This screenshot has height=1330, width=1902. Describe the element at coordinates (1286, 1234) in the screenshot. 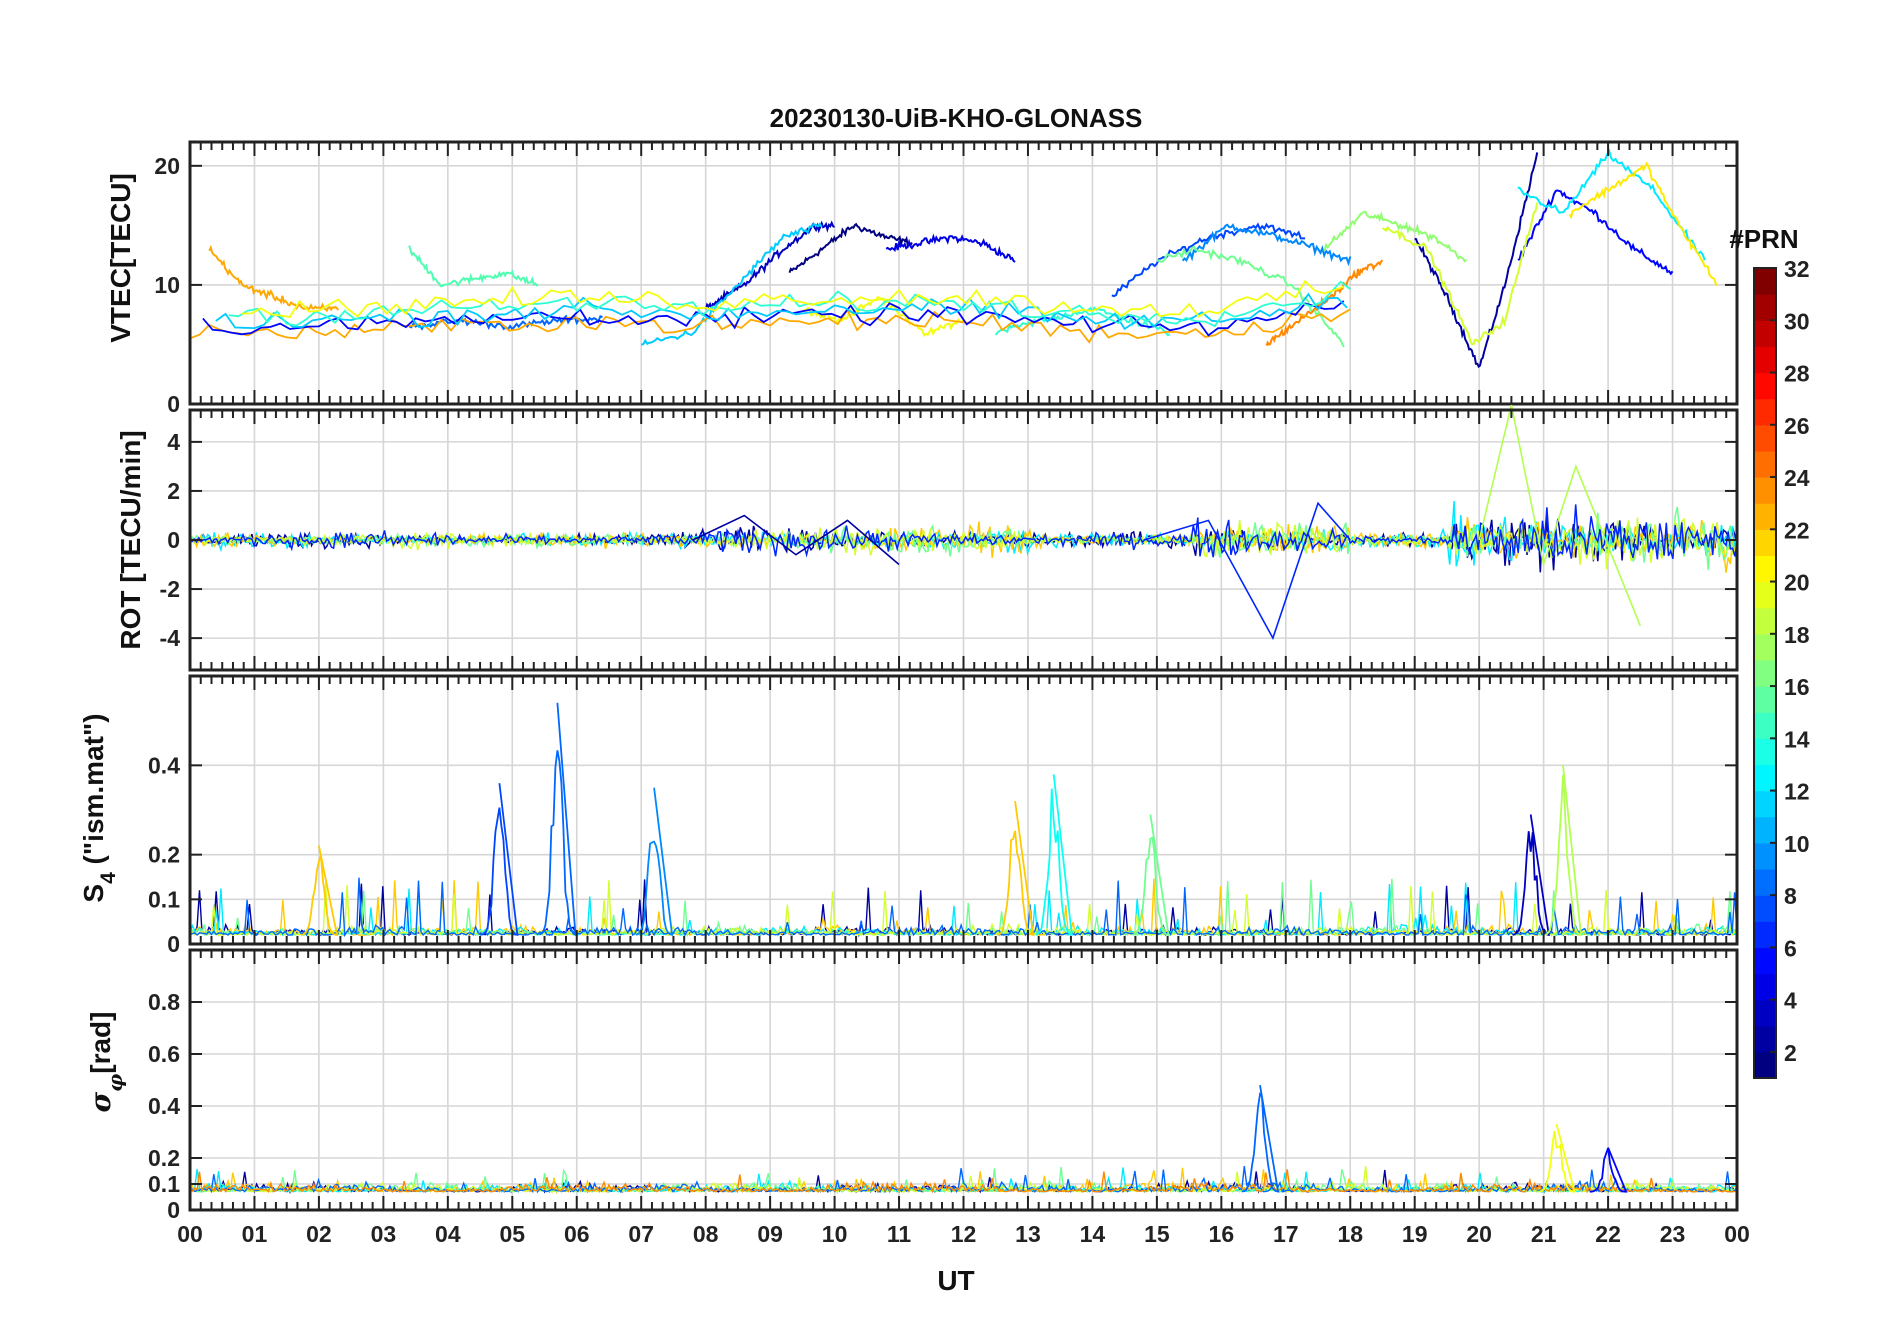

I see `x-tick-label: 17` at that location.